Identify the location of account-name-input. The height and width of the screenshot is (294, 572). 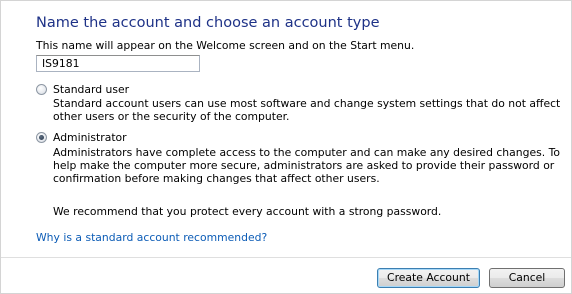
(118, 63).